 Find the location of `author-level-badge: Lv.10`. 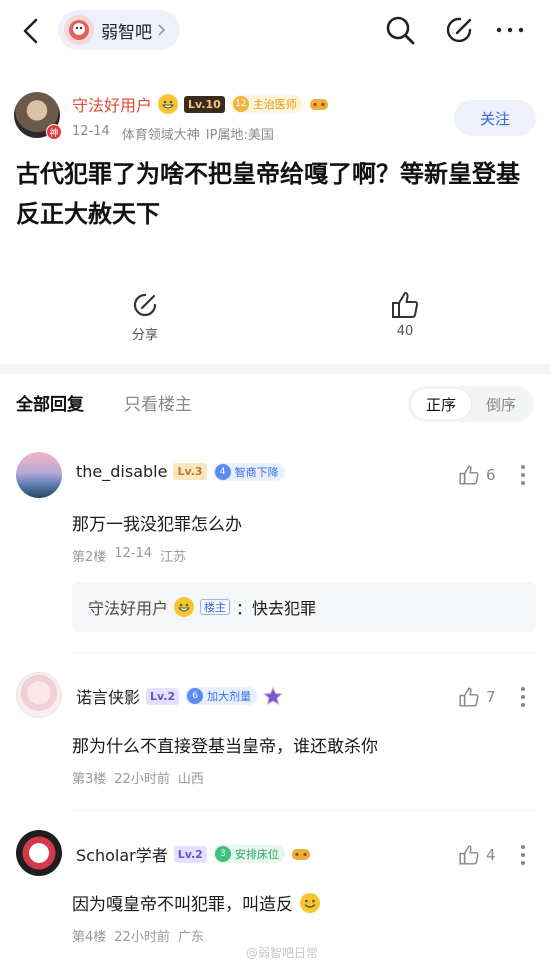

author-level-badge: Lv.10 is located at coordinates (204, 104).